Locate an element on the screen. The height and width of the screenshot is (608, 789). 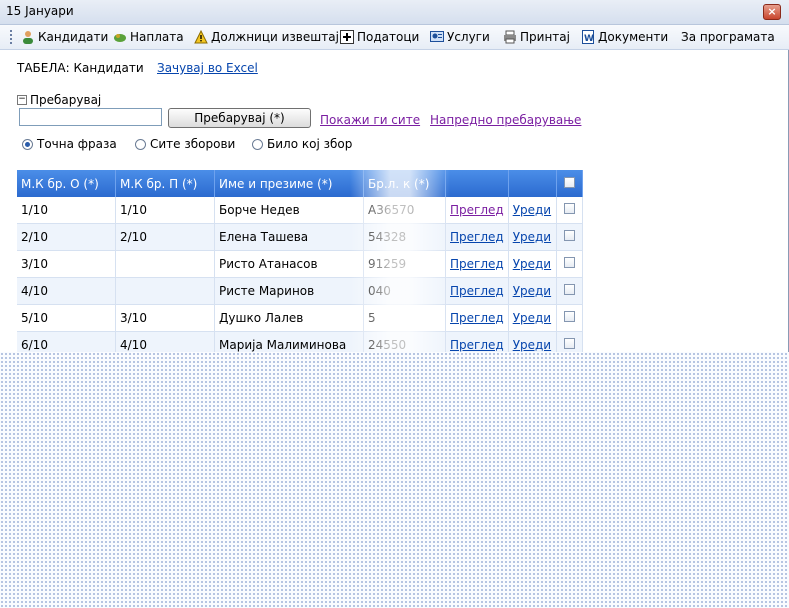
menu-item-data: Податоци is located at coordinates (379, 37).